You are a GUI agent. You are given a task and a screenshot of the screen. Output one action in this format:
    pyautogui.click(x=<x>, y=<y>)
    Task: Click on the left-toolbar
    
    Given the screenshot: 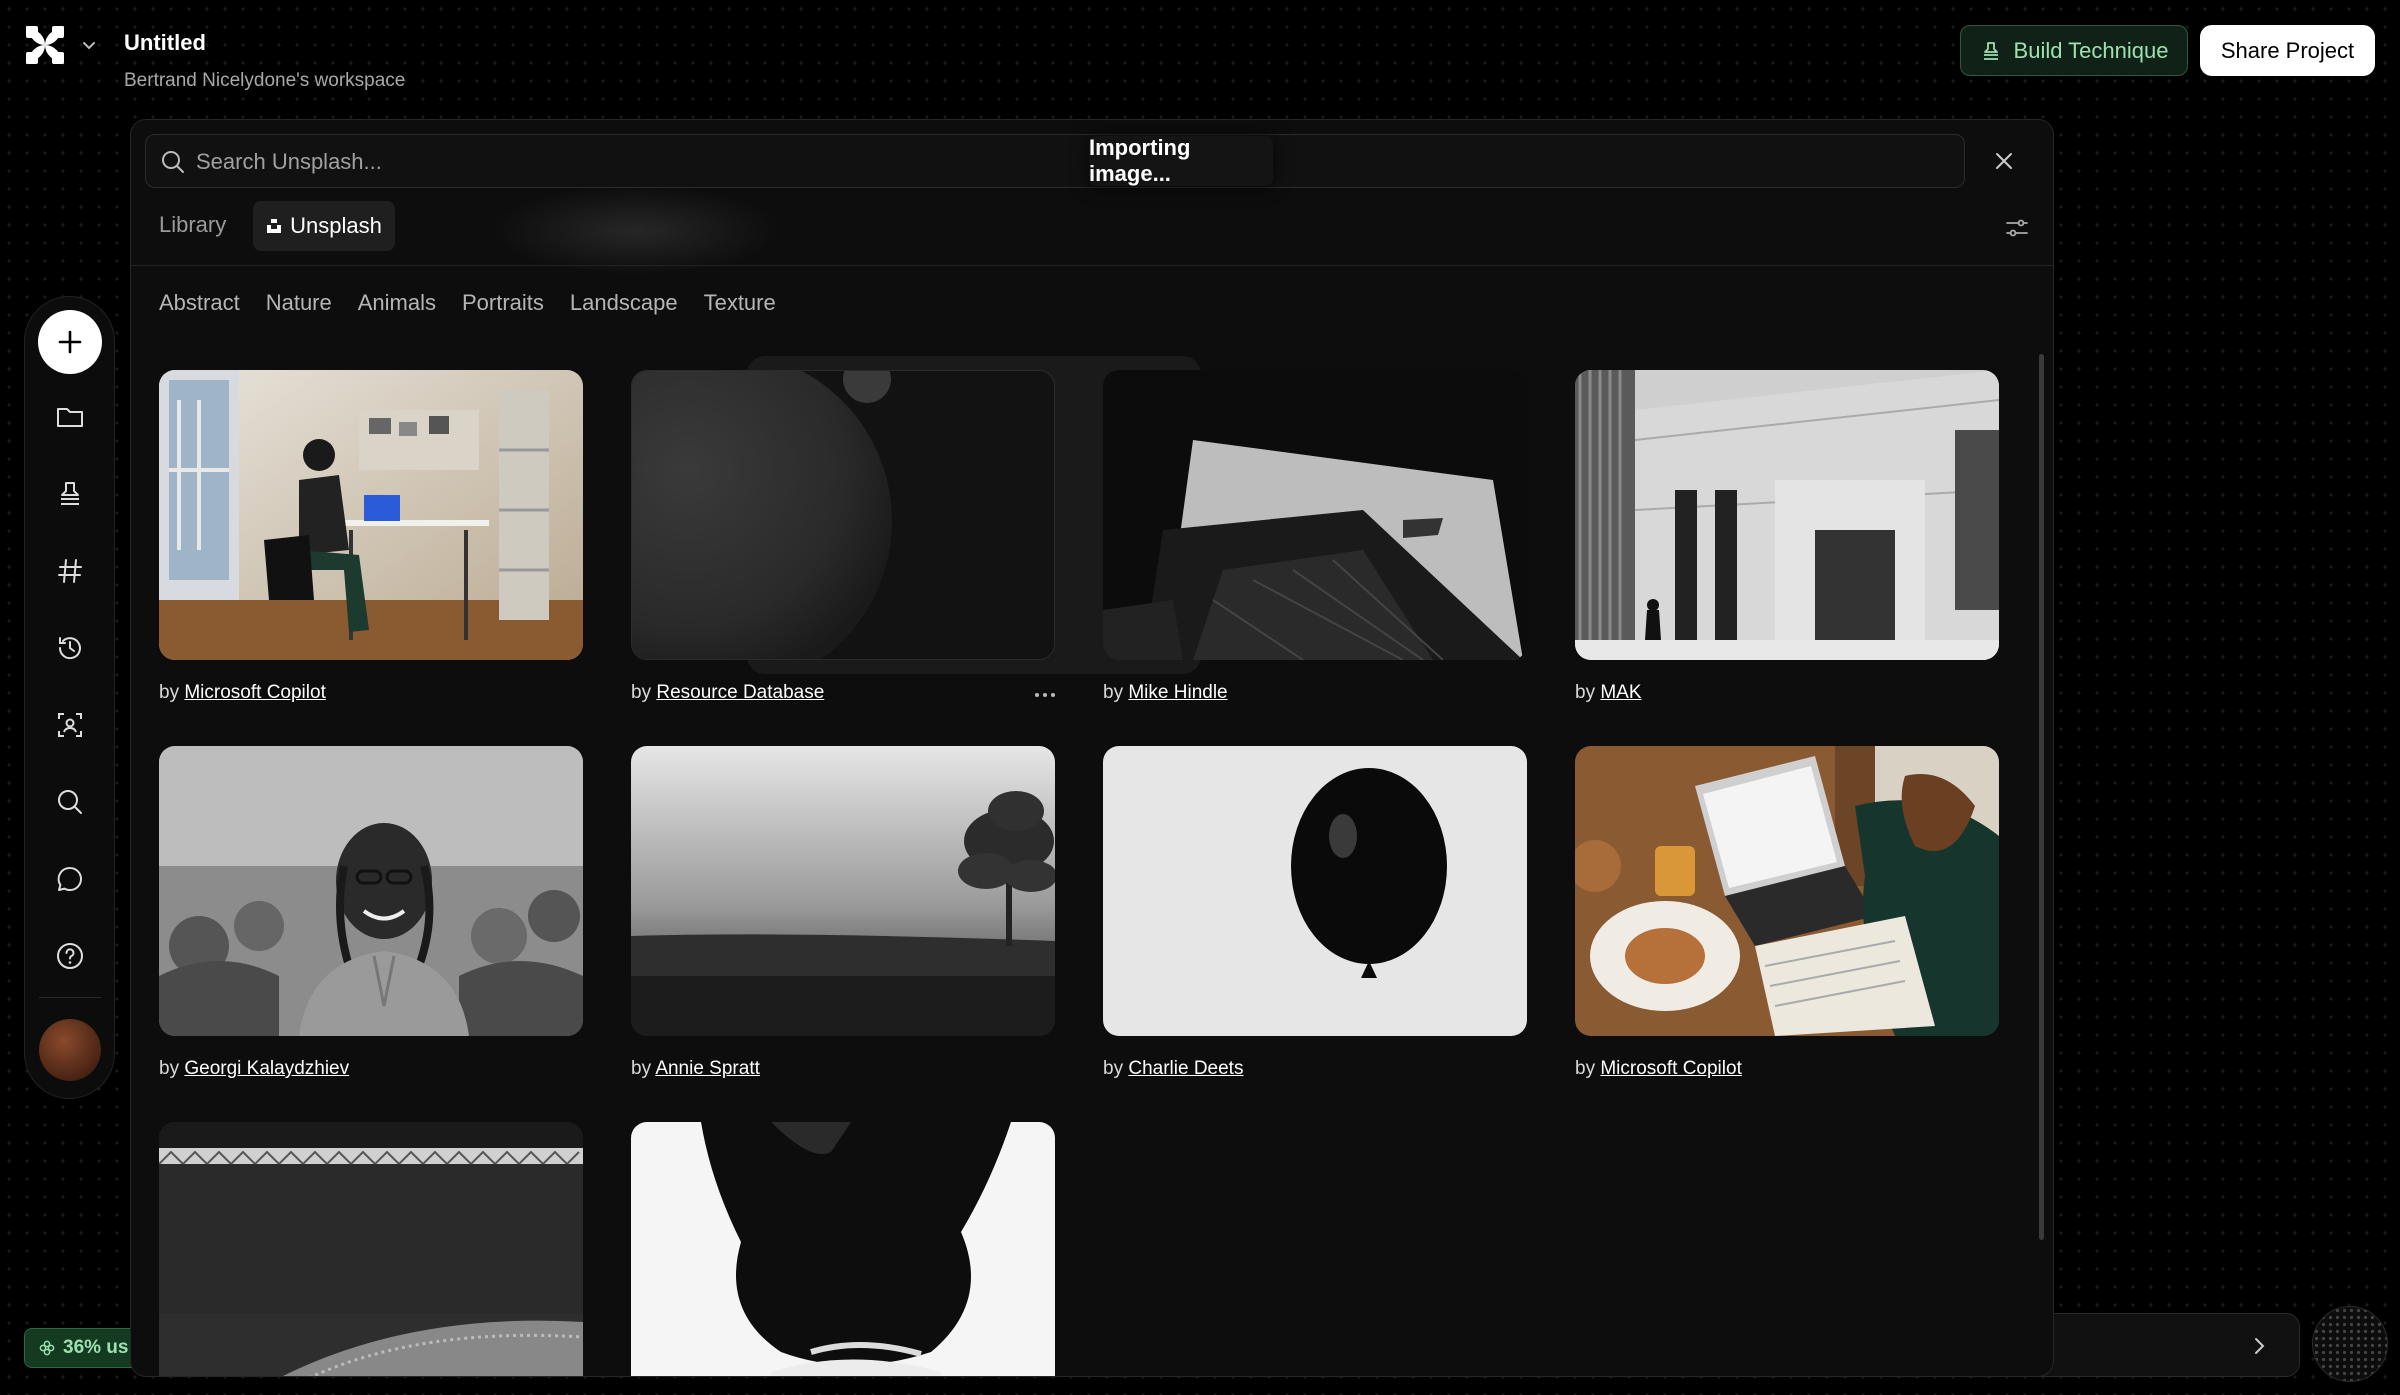 What is the action you would take?
    pyautogui.click(x=69, y=697)
    